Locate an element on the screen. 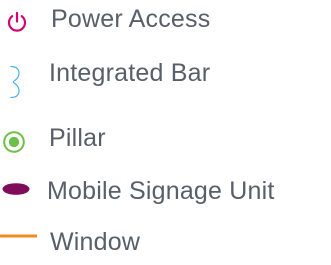 This screenshot has height=265, width=331. legend-label-window: Window is located at coordinates (95, 242).